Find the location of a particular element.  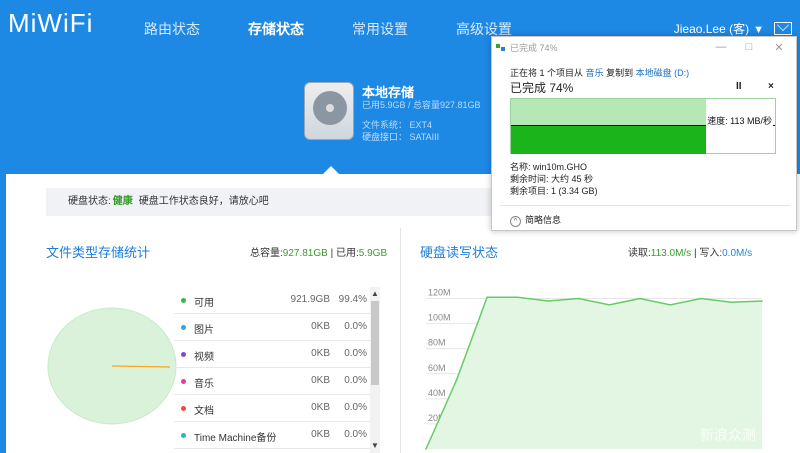

hard-disk-icon is located at coordinates (329, 111).